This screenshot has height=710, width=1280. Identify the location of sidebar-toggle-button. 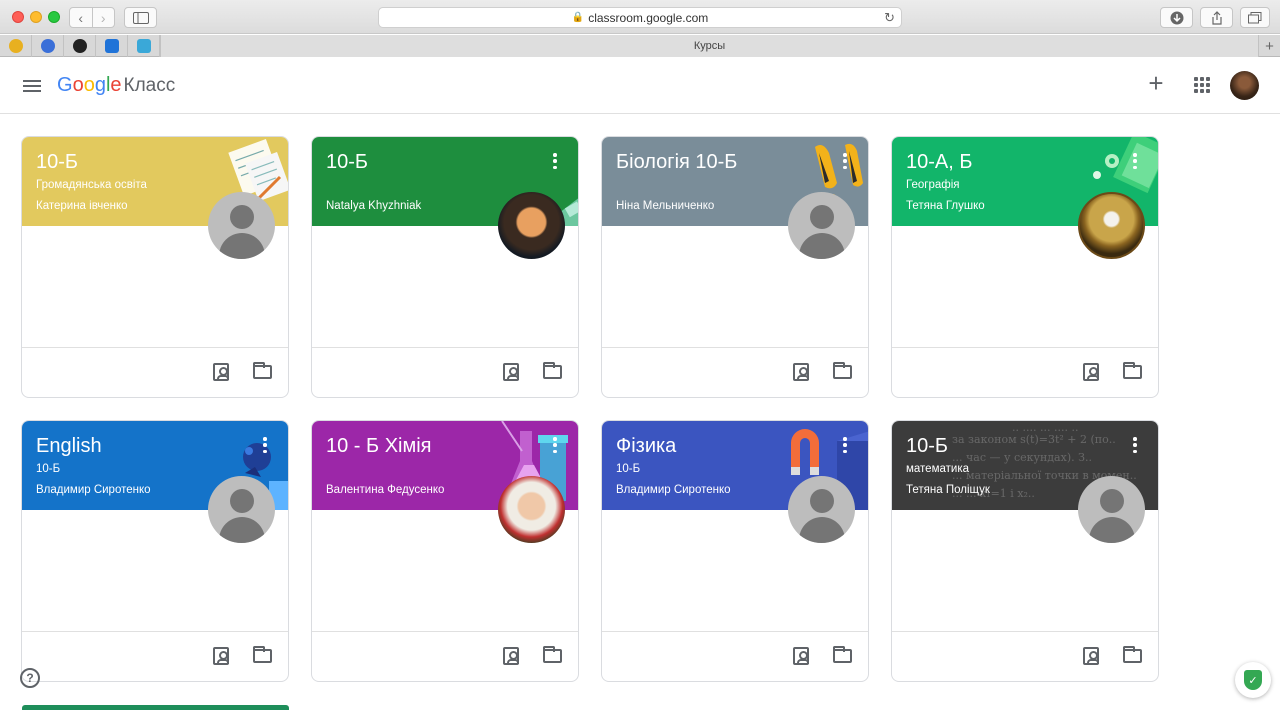
(140, 17).